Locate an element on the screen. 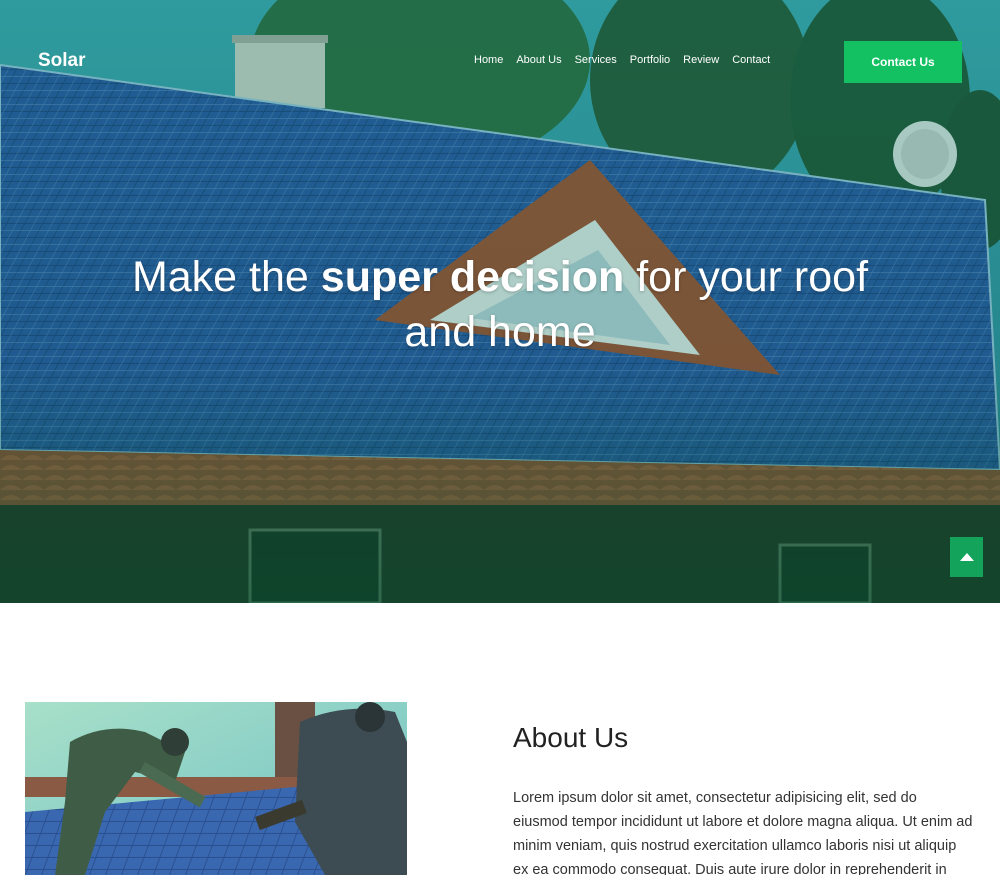 The width and height of the screenshot is (1000, 875). scroll-to-top-button is located at coordinates (966, 557).